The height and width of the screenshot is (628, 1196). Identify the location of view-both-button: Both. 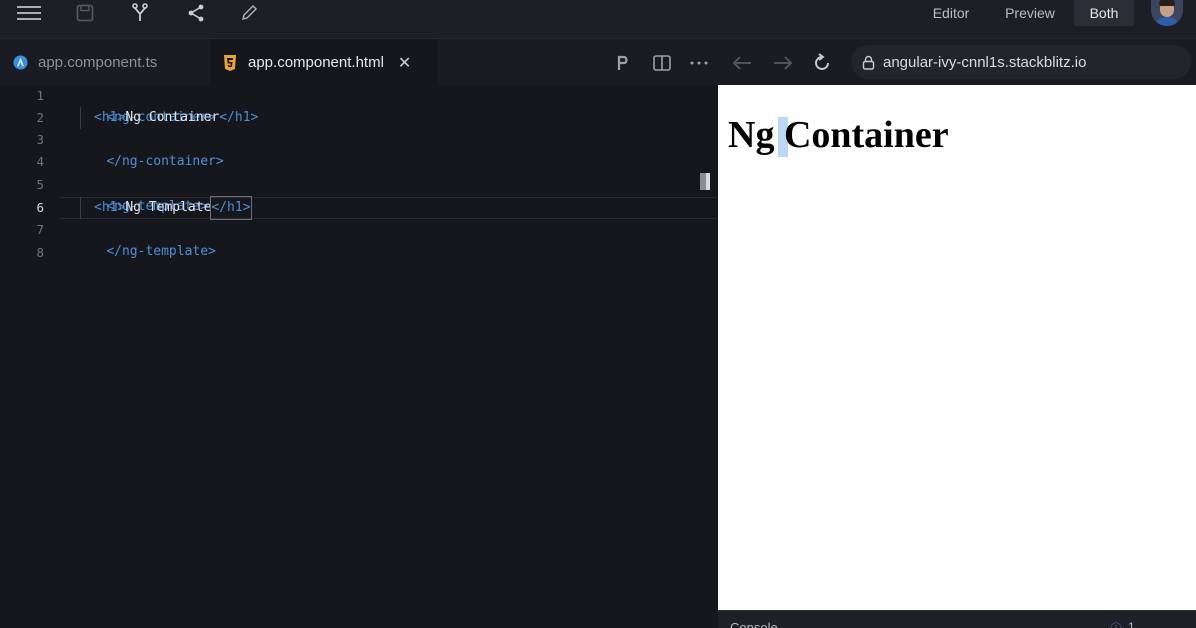
(1104, 13).